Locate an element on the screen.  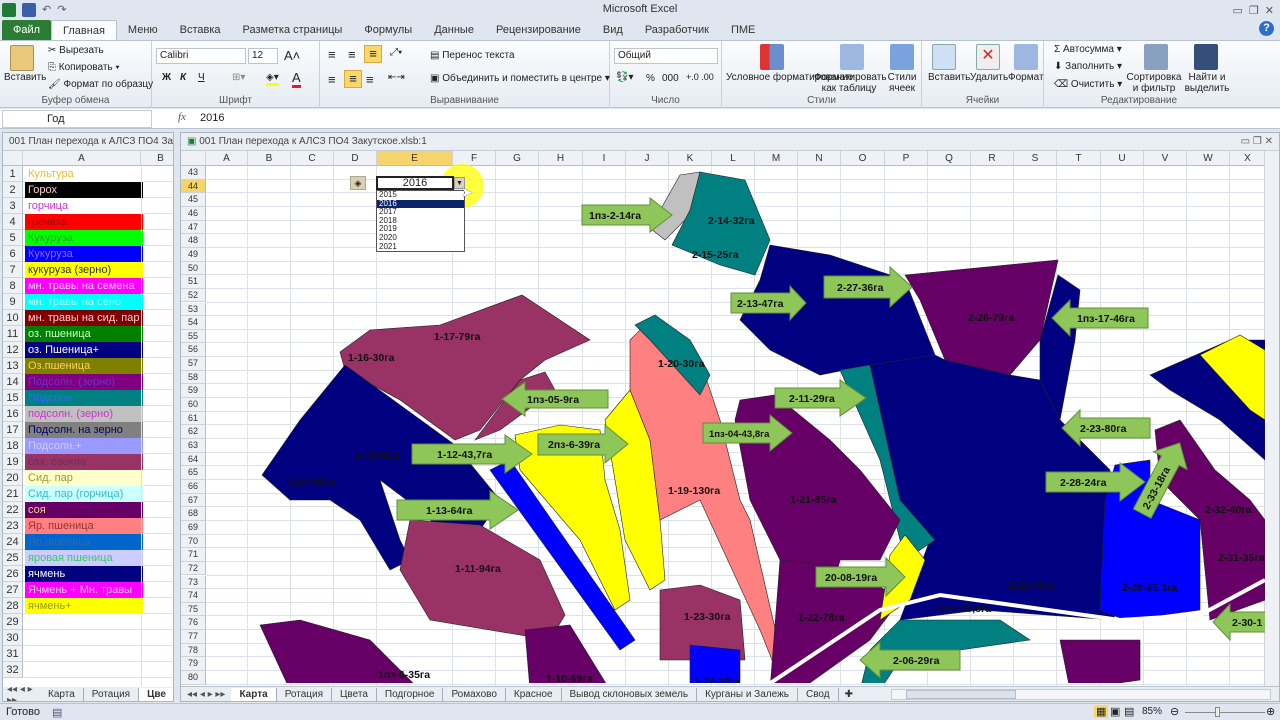
field-label: 1-23-30га is located at coordinates (707, 617).